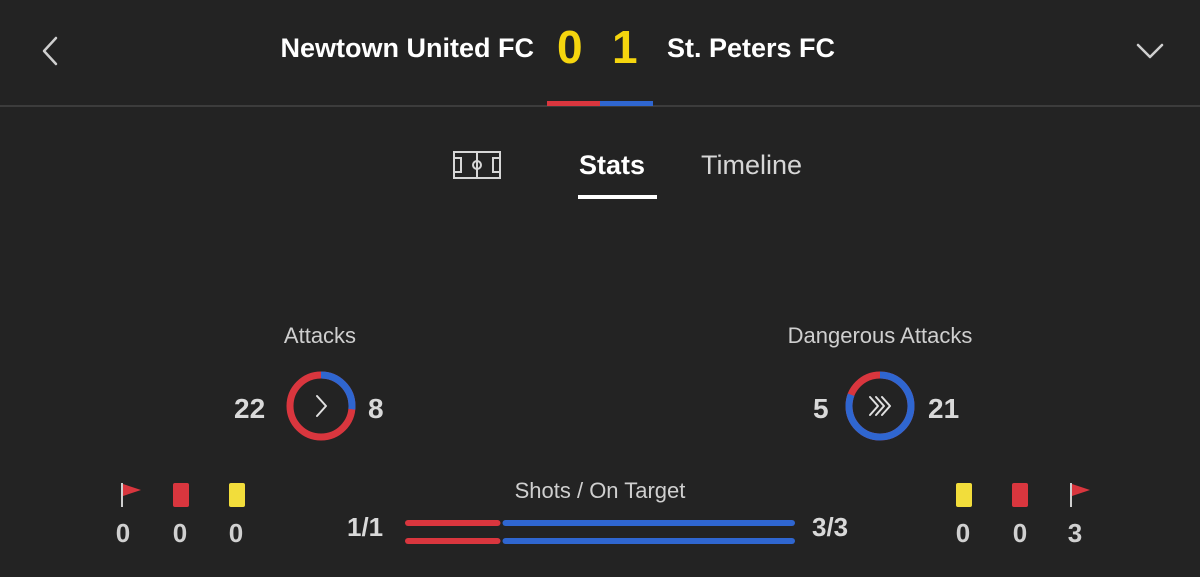 This screenshot has height=577, width=1200. What do you see at coordinates (131, 495) in the screenshot?
I see `home-corner-flag-icon` at bounding box center [131, 495].